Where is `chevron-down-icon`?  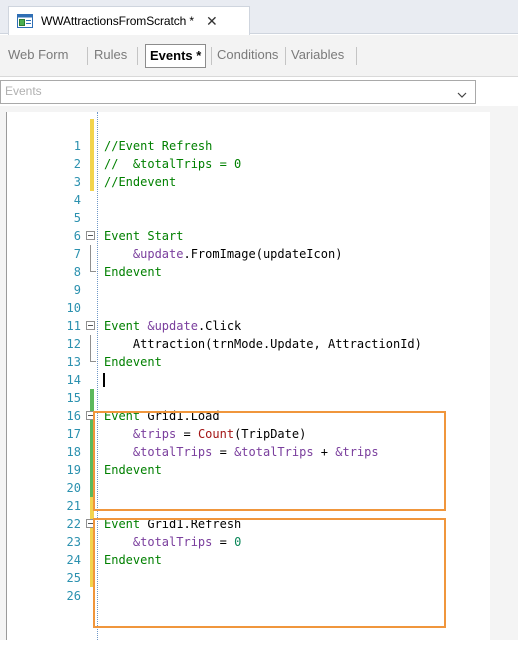 chevron-down-icon is located at coordinates (462, 92).